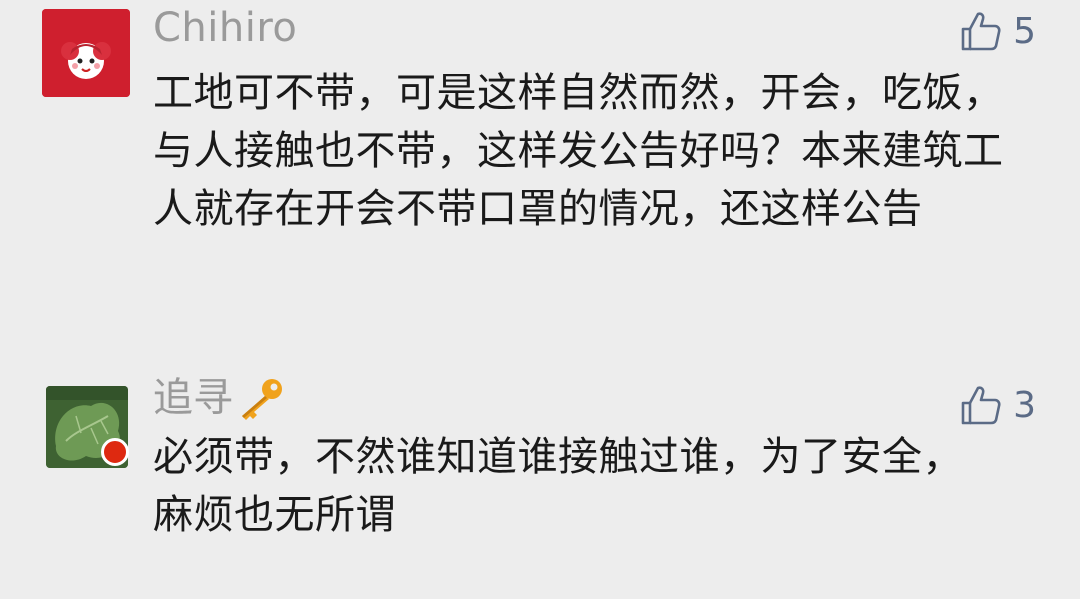  What do you see at coordinates (1024, 405) in the screenshot?
I see `like-count: 3` at bounding box center [1024, 405].